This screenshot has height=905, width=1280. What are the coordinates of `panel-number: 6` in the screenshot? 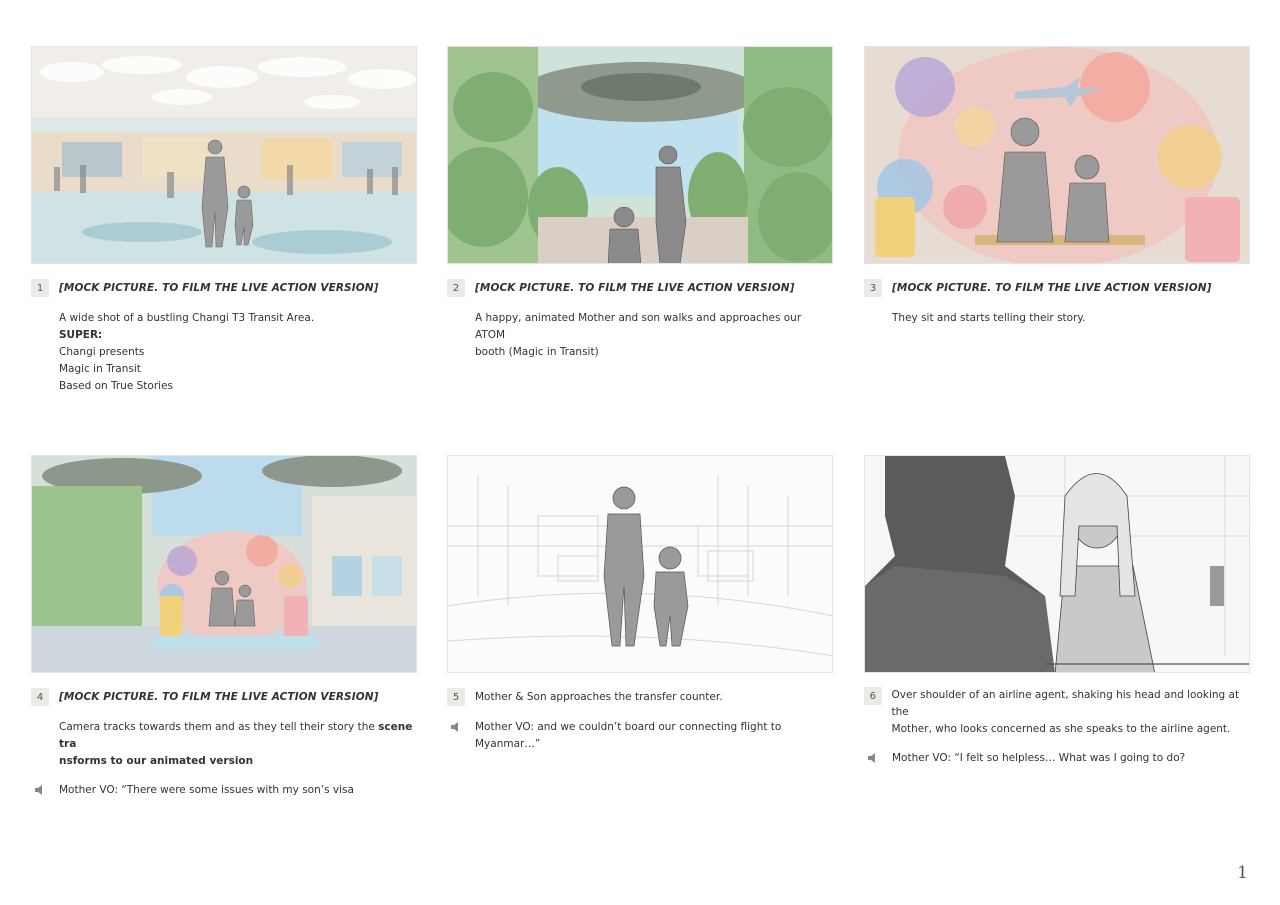 It's located at (873, 696).